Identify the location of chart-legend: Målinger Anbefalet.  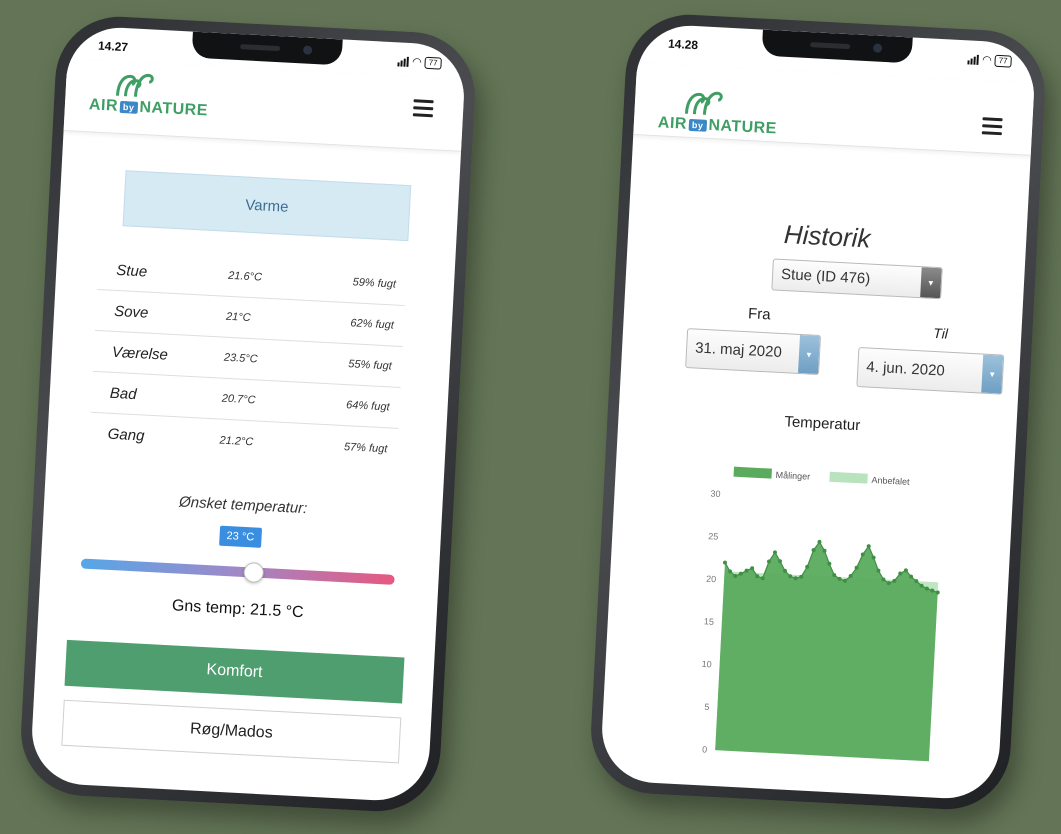
(821, 476).